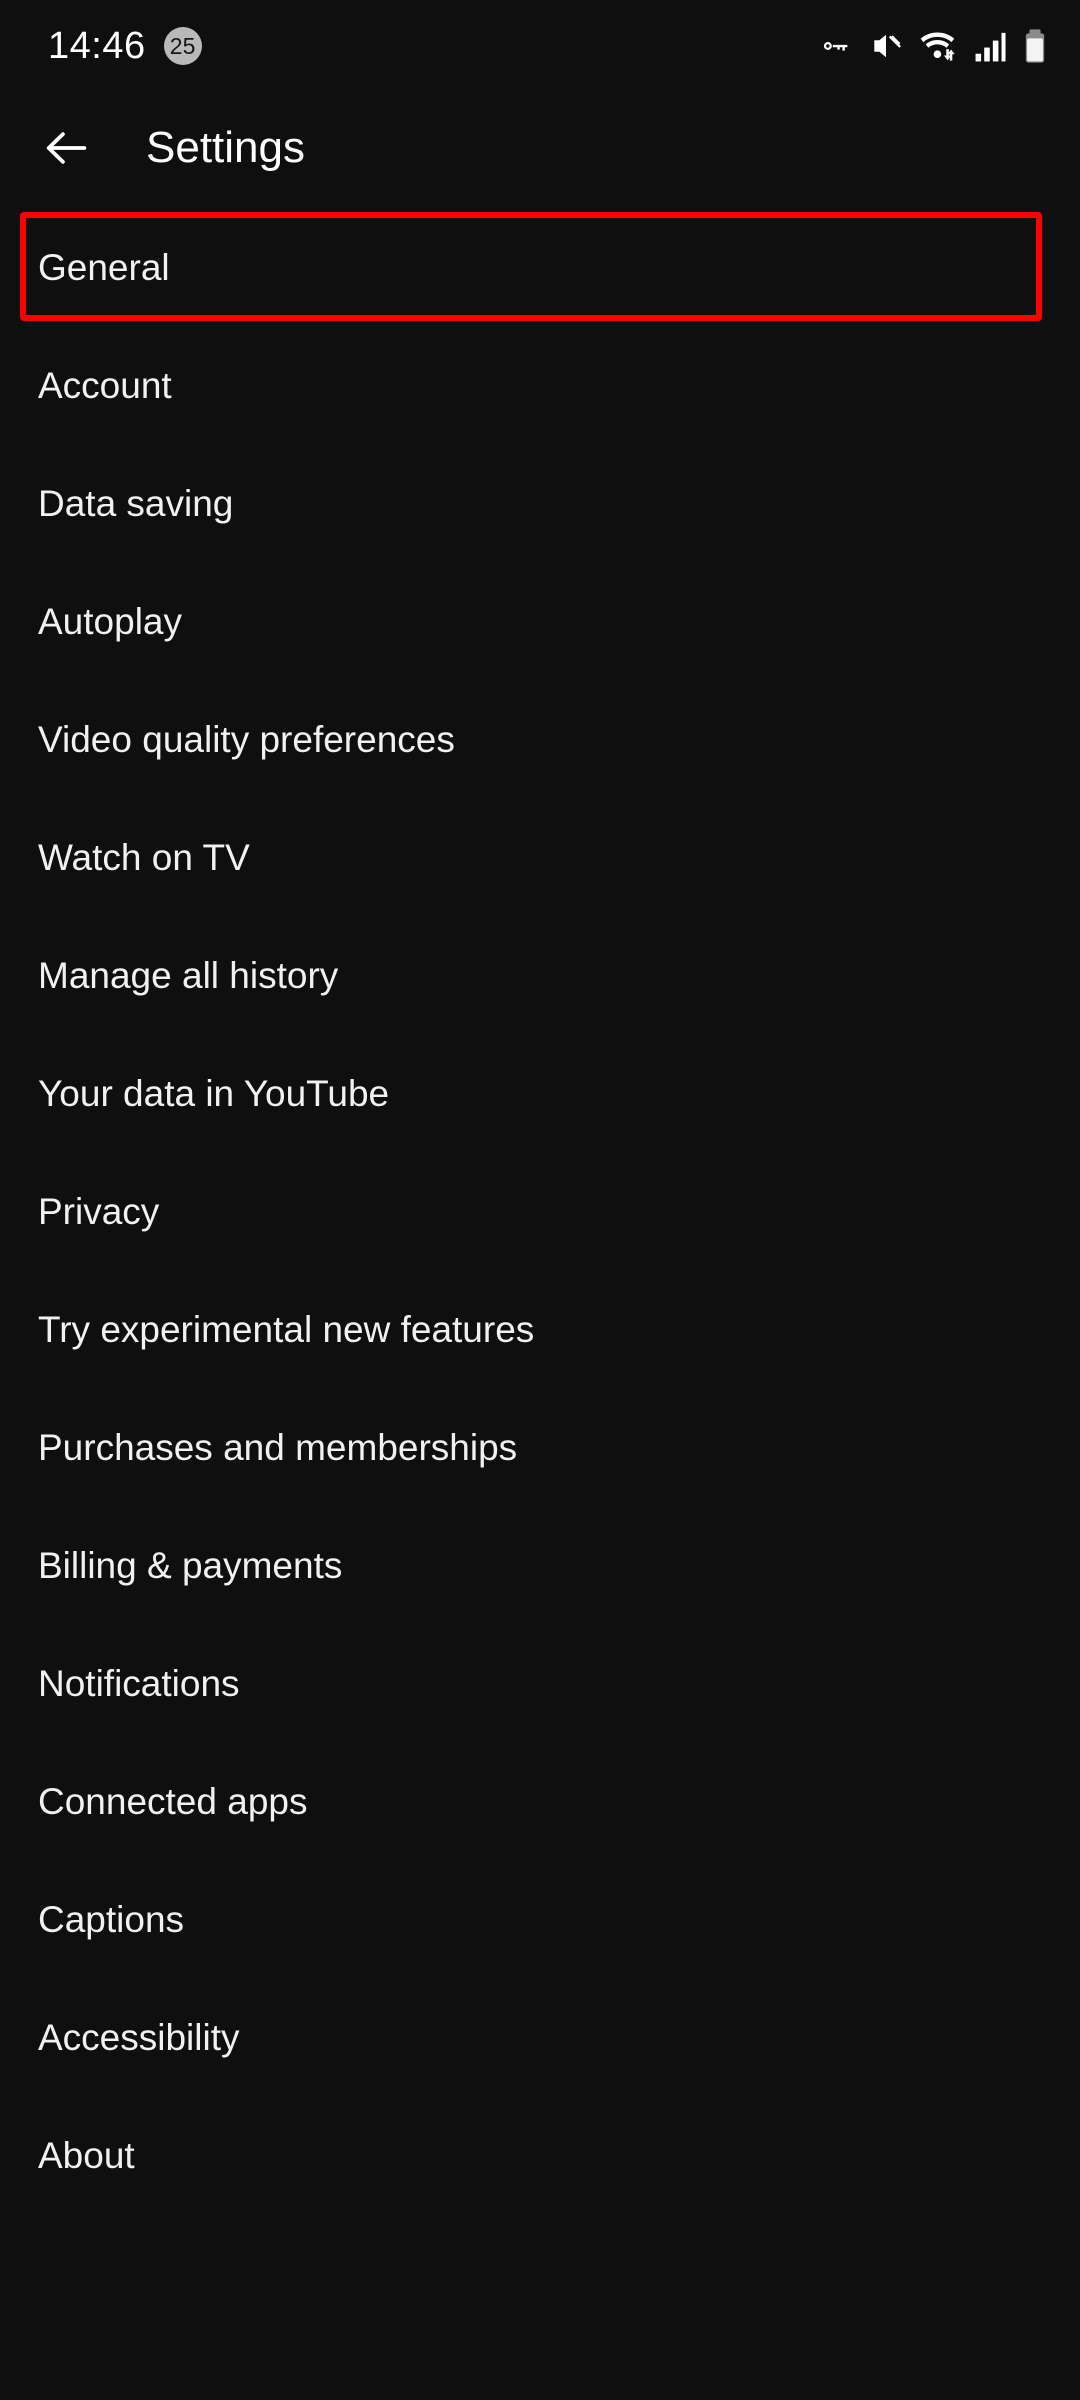 The width and height of the screenshot is (1080, 2400). Describe the element at coordinates (540, 1565) in the screenshot. I see `settings-row-billing-payments: Billing & payments` at that location.